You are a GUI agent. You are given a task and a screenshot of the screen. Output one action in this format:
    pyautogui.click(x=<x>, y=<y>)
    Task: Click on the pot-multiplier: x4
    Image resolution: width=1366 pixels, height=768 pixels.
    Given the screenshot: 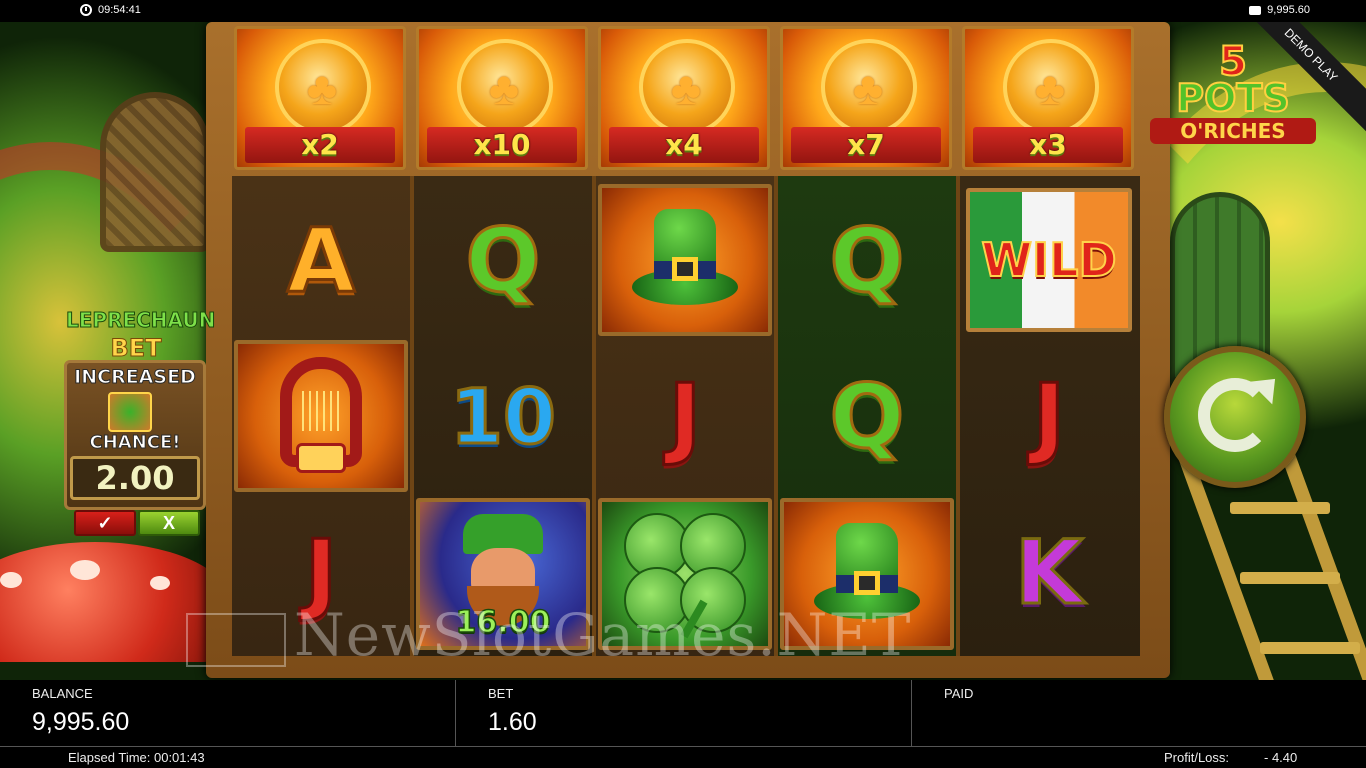 What is the action you would take?
    pyautogui.click(x=684, y=145)
    